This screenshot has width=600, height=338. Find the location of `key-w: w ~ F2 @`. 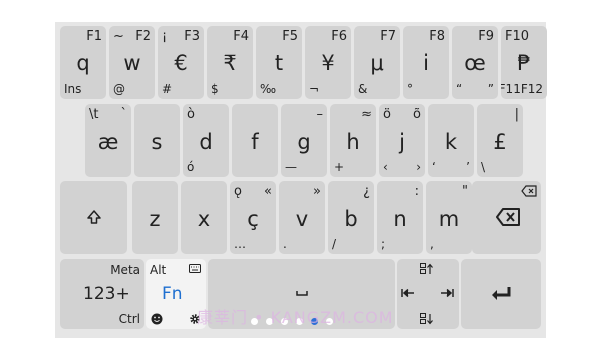

key-w: w ~ F2 @ is located at coordinates (132, 62).